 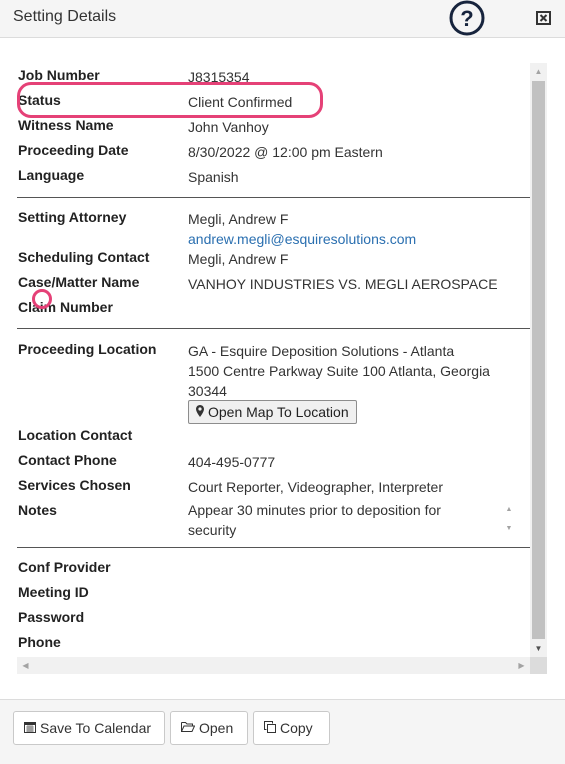 What do you see at coordinates (273, 128) in the screenshot?
I see `row-witness-name: Witness Name John Vanhoy` at bounding box center [273, 128].